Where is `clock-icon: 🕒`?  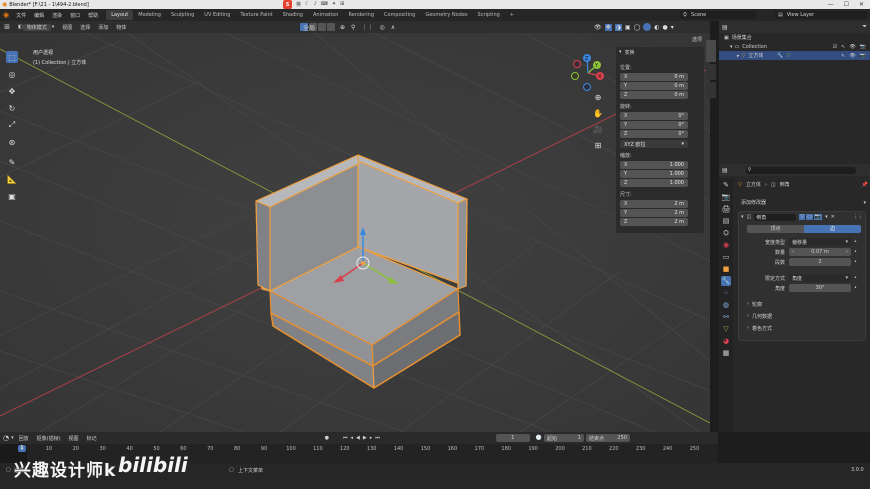
clock-icon: 🕒 is located at coordinates (539, 438).